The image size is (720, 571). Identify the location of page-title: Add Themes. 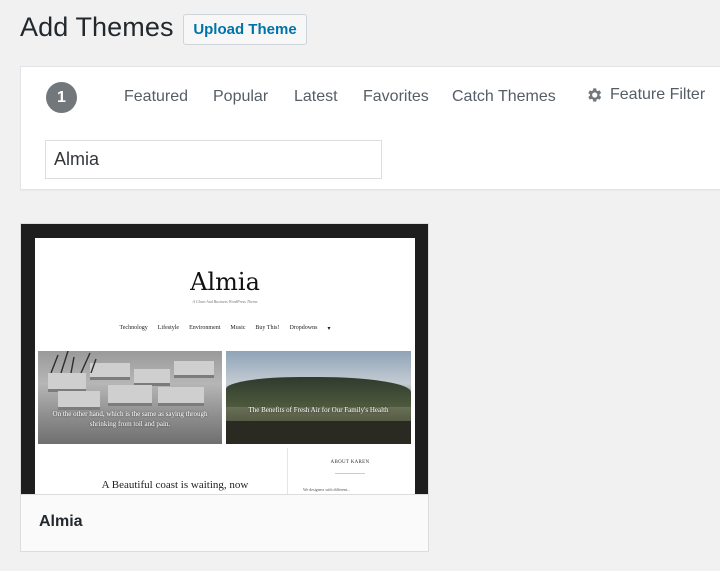
(97, 27).